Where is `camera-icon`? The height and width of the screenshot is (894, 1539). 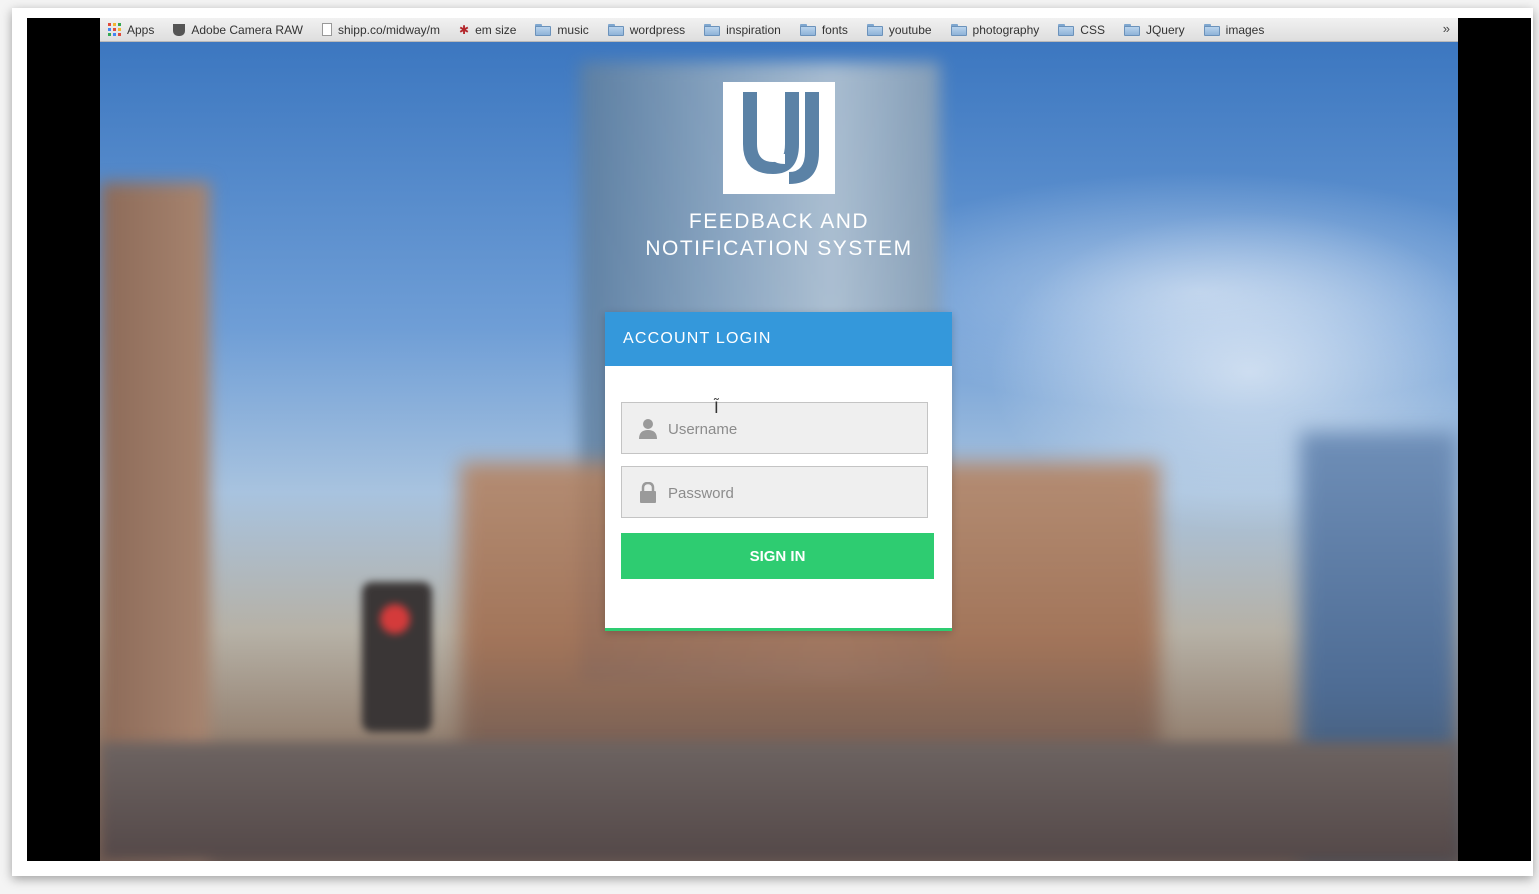
camera-icon is located at coordinates (179, 29).